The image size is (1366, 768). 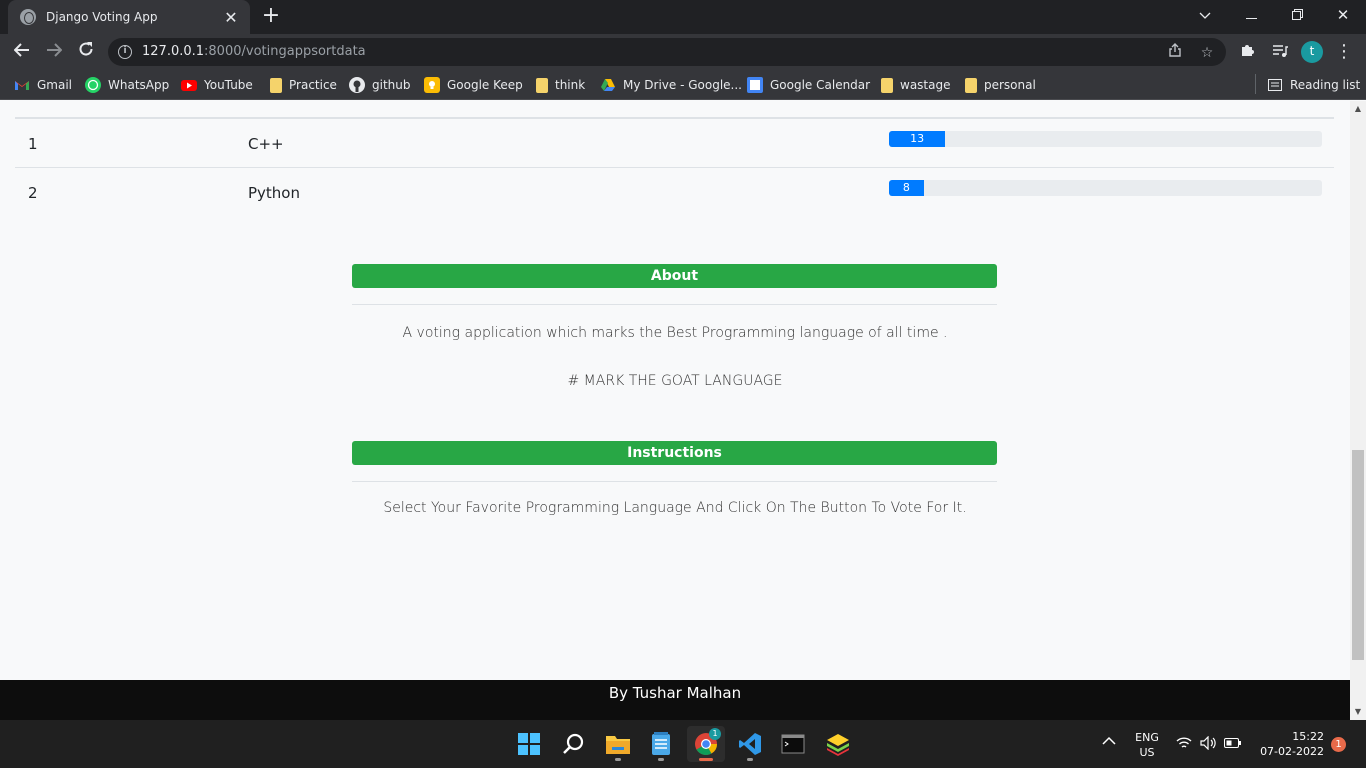 I want to click on vote-progress-bar: 13, so click(x=1105, y=139).